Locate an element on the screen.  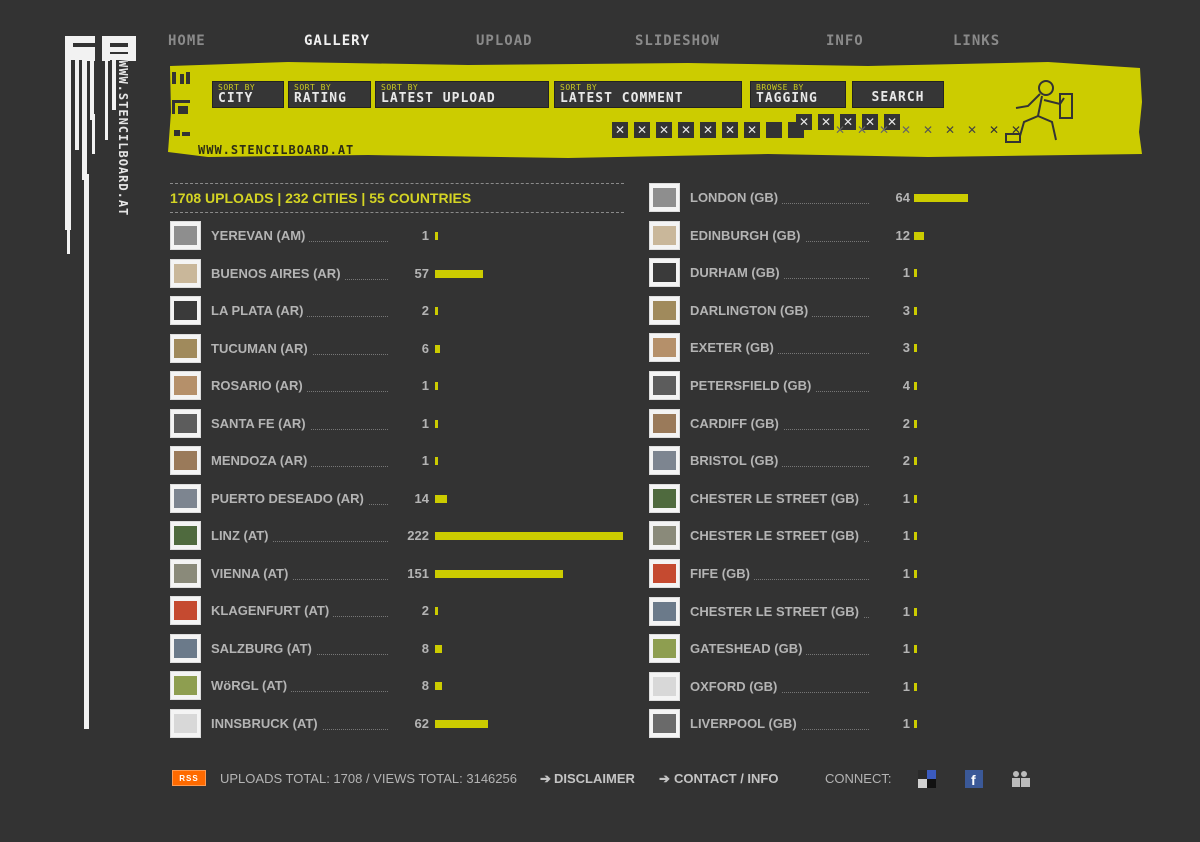
city-row: FIFE (GB) 1 is located at coordinates (879, 574).